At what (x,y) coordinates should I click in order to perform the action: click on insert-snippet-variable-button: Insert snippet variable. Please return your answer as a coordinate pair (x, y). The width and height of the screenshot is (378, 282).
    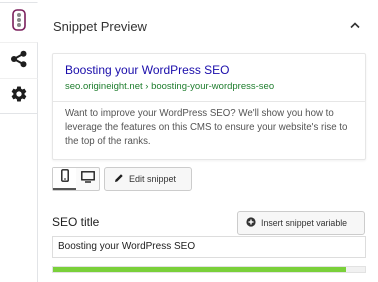
    Looking at the image, I should click on (301, 223).